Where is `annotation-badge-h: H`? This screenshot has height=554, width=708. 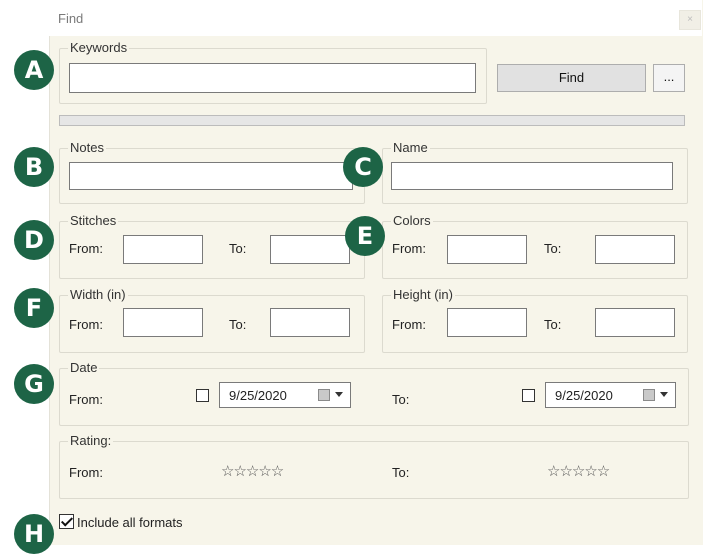 annotation-badge-h: H is located at coordinates (34, 534).